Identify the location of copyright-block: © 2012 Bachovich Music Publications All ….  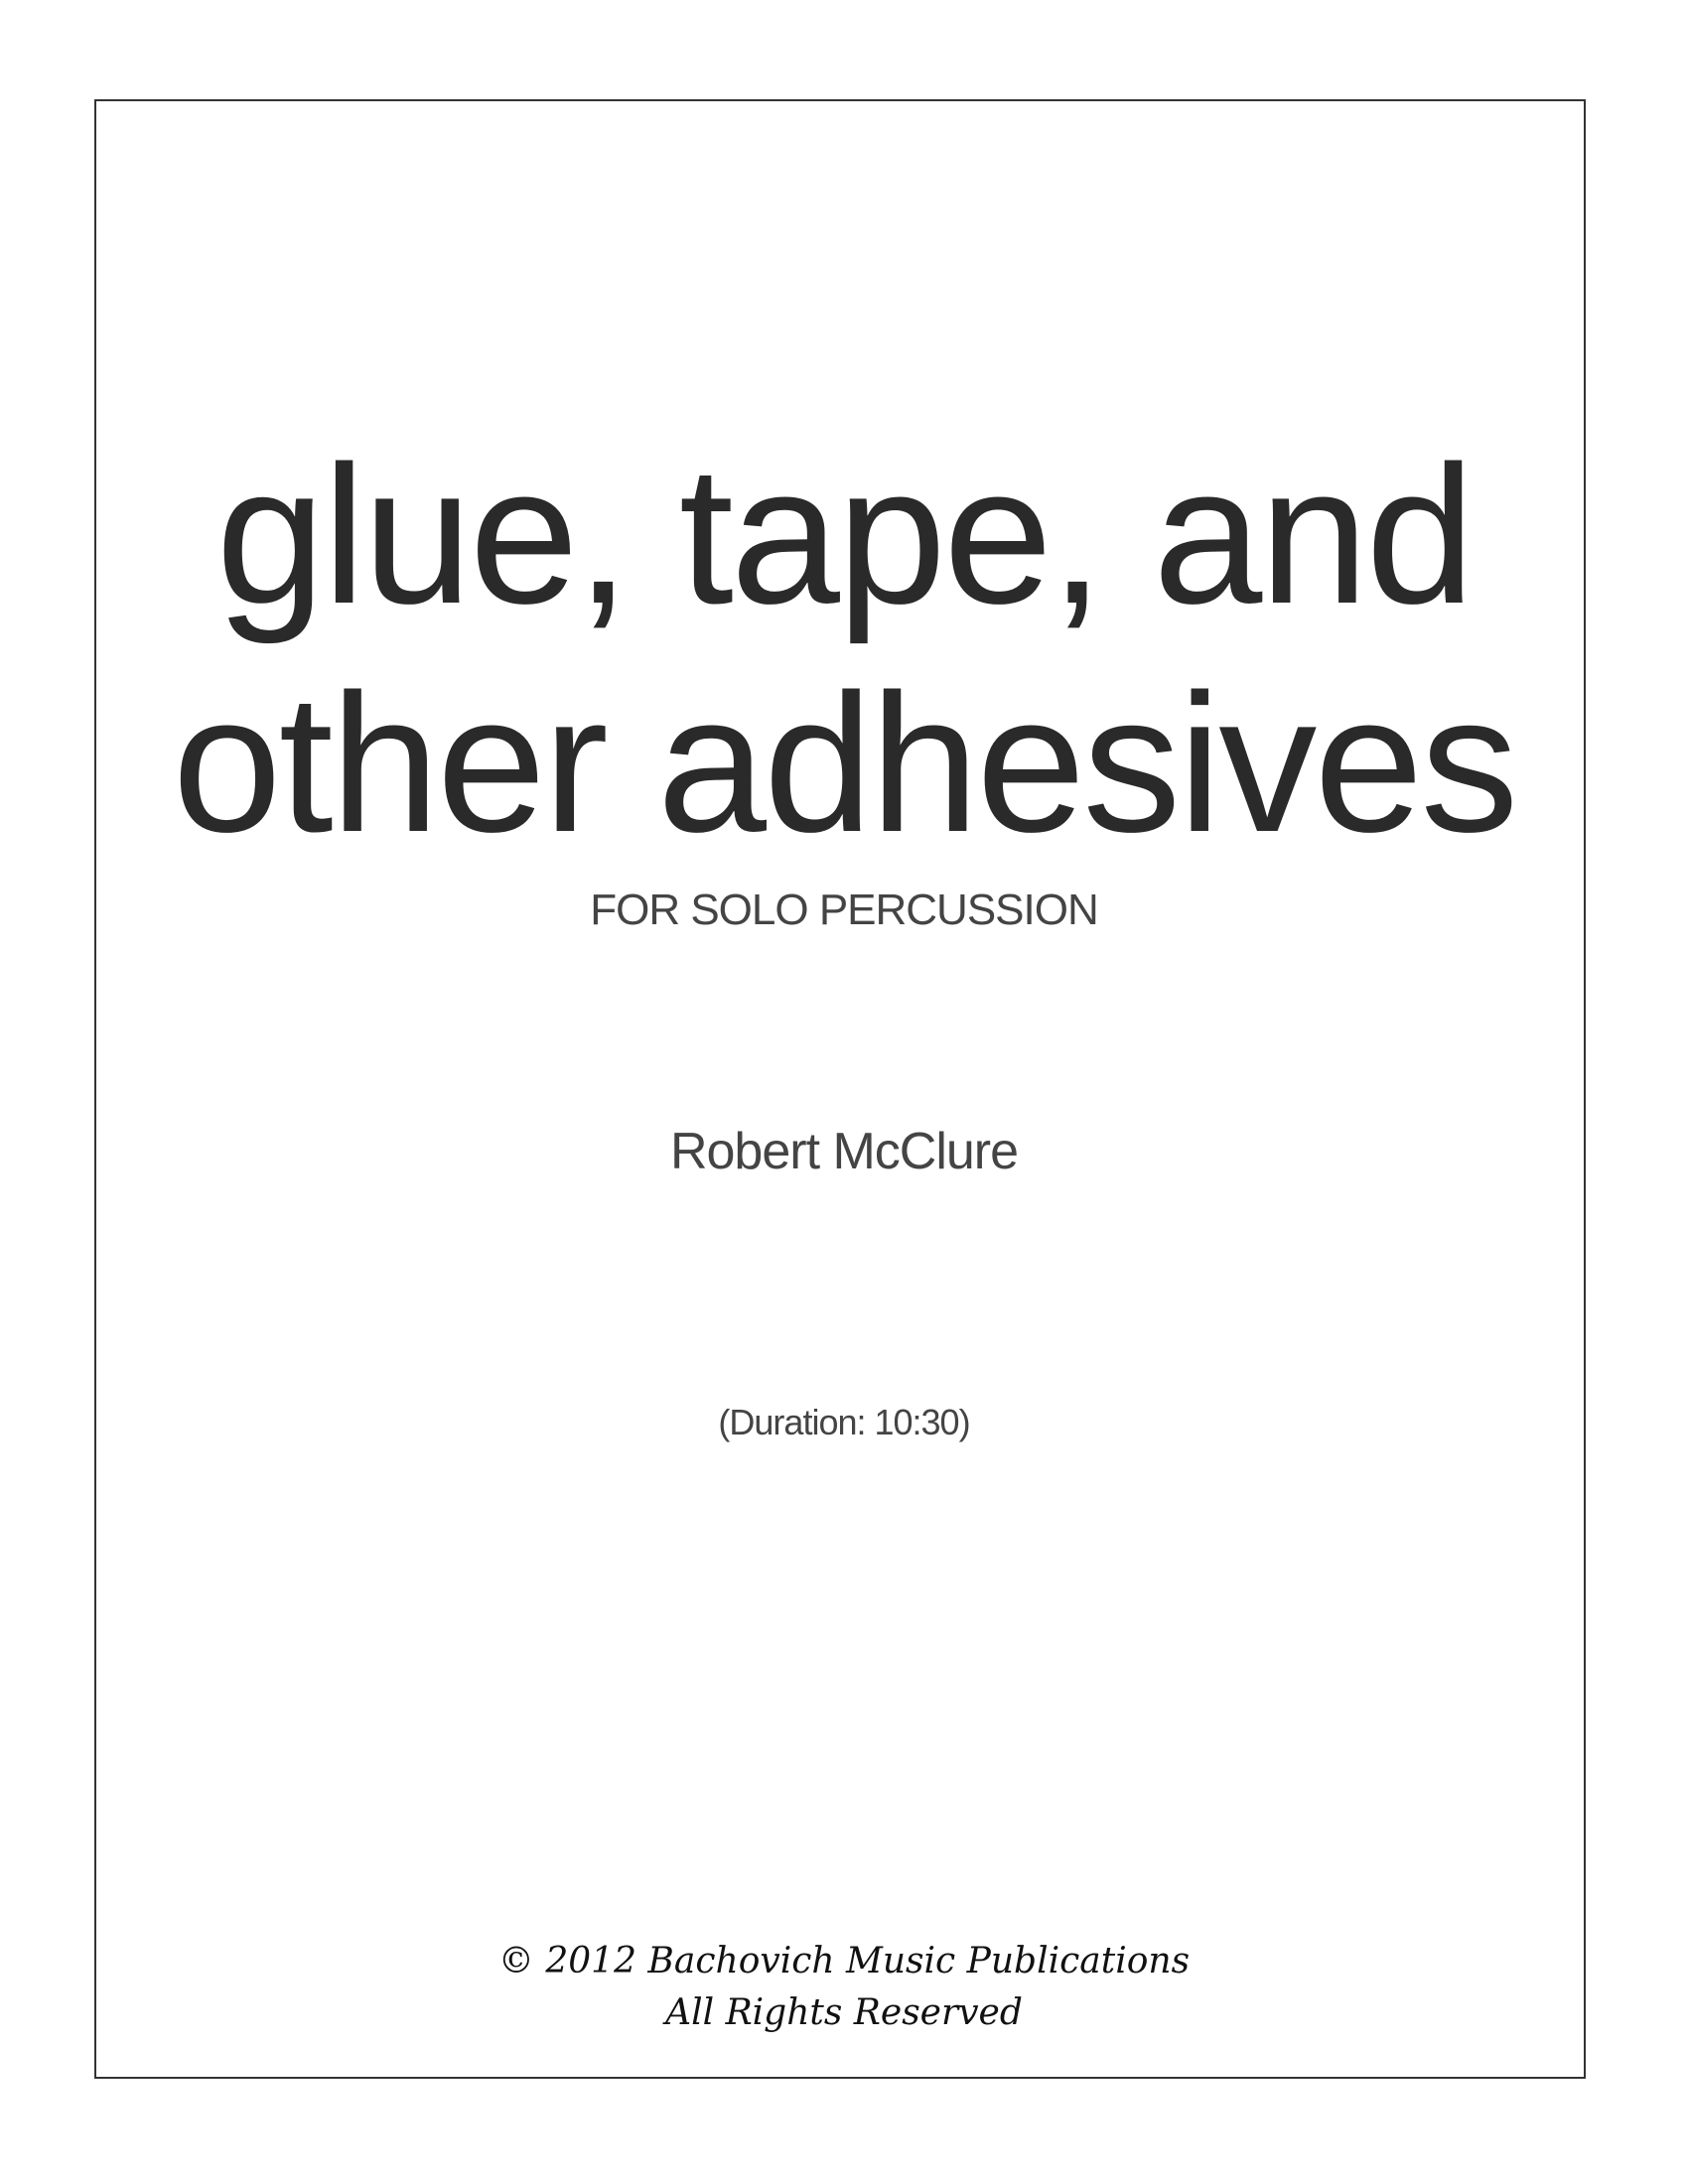
(844, 1987).